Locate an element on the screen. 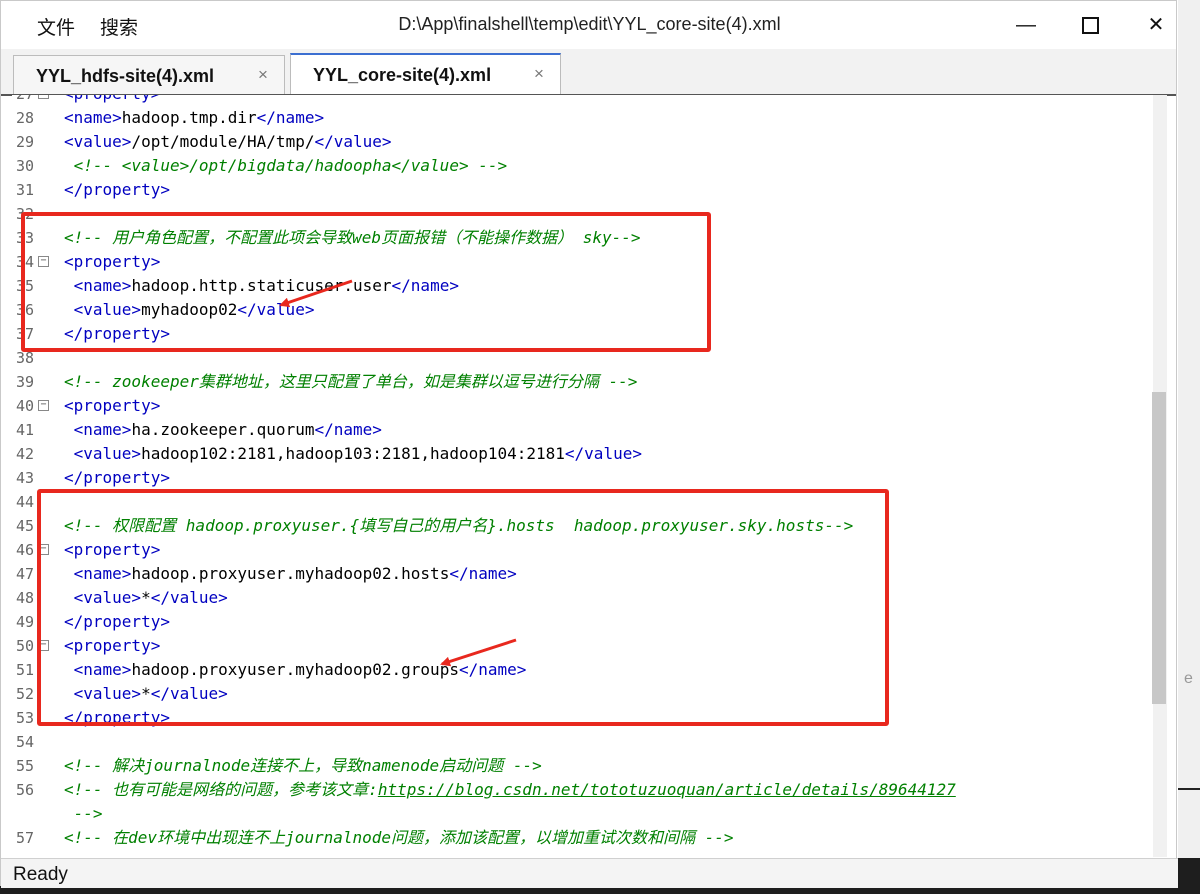 This screenshot has width=1200, height=894. xml-text: ha.zookeeper.quorum is located at coordinates (223, 429).